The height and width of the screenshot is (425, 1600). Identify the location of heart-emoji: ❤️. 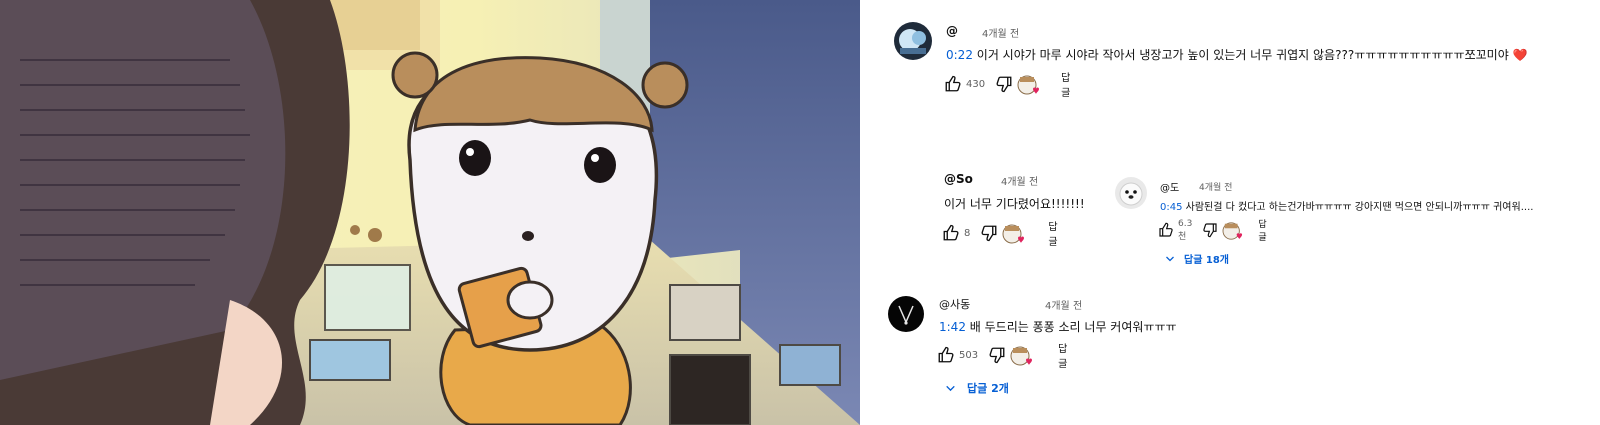
(1520, 55).